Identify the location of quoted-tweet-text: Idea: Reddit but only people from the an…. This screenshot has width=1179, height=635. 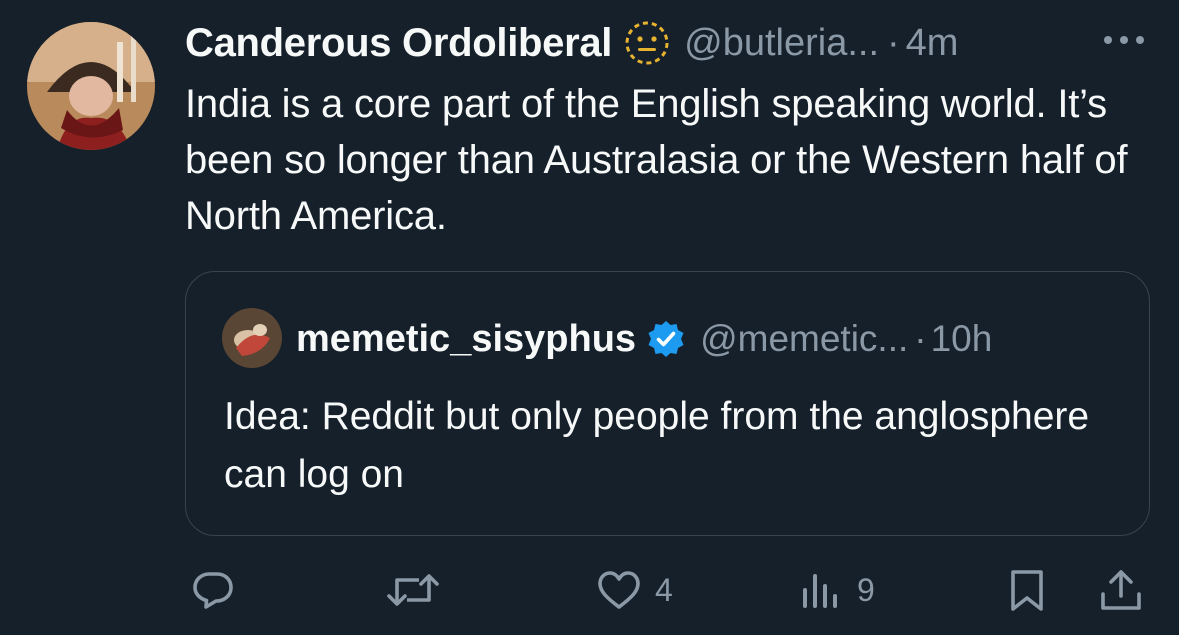
(657, 445).